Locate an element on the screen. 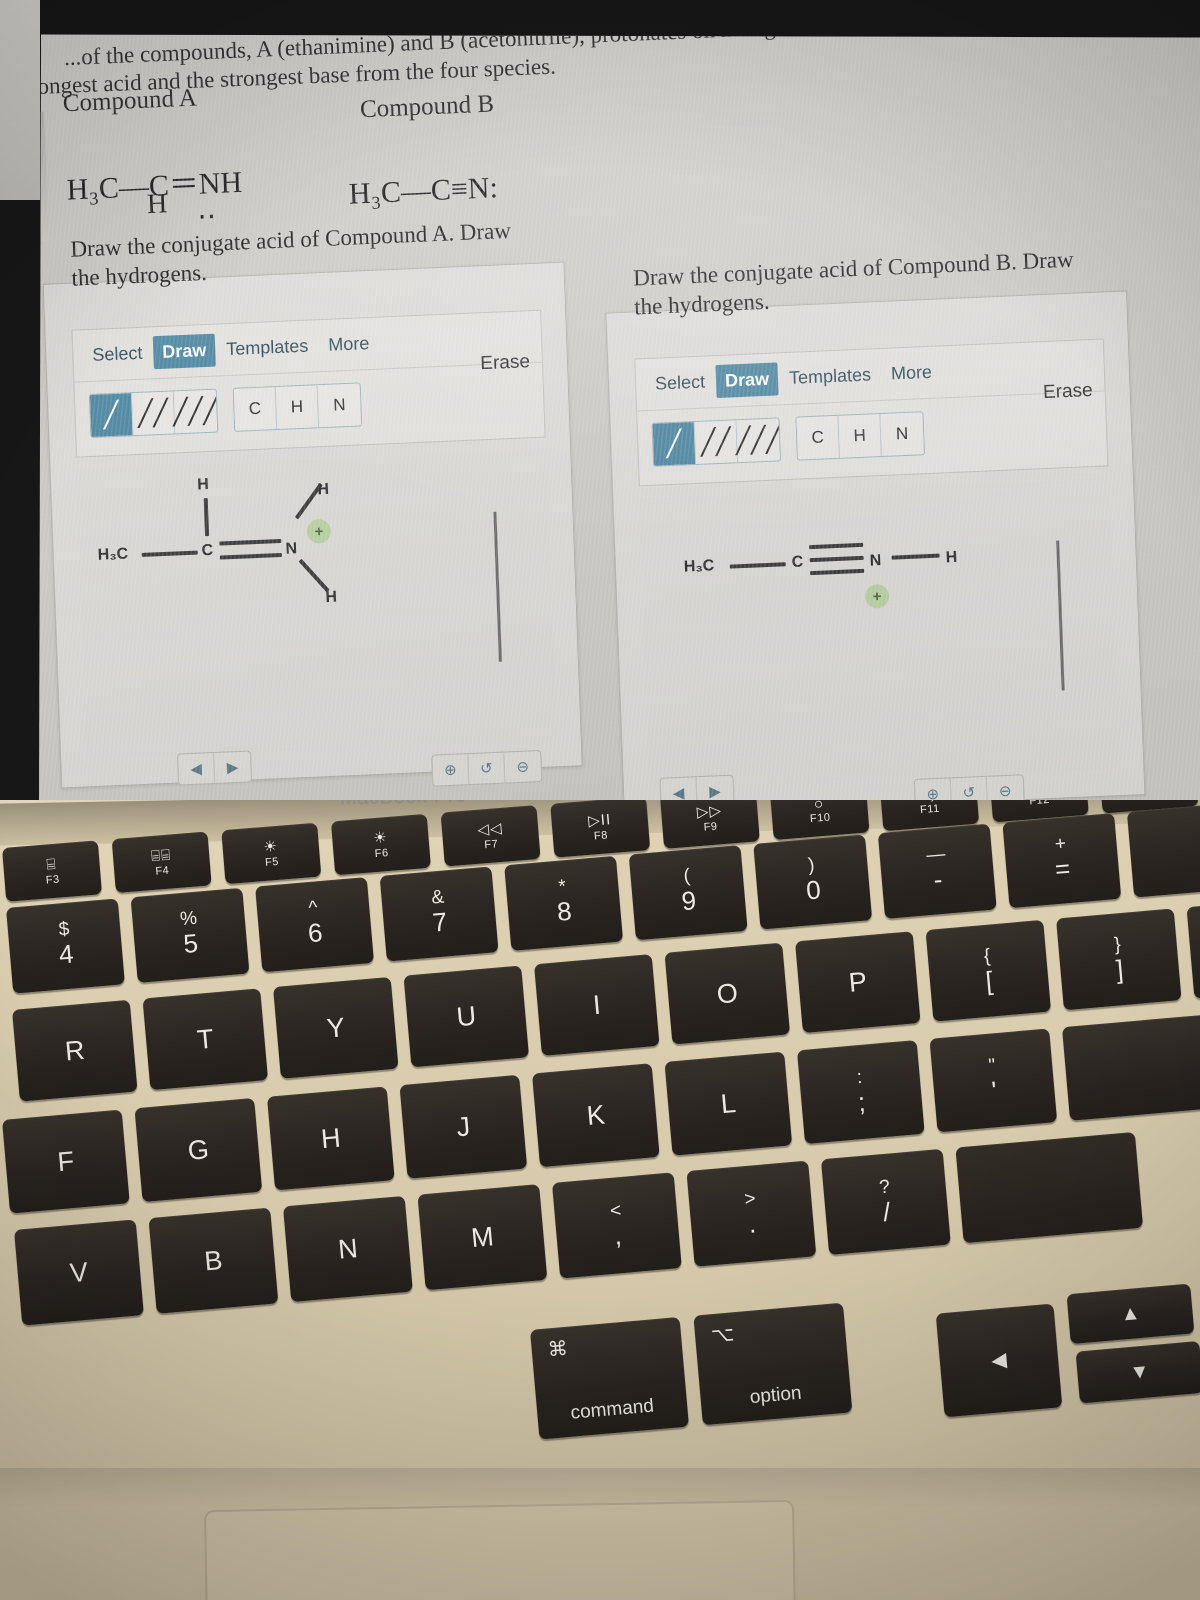 The width and height of the screenshot is (1200, 1600). key-i: I is located at coordinates (597, 1005).